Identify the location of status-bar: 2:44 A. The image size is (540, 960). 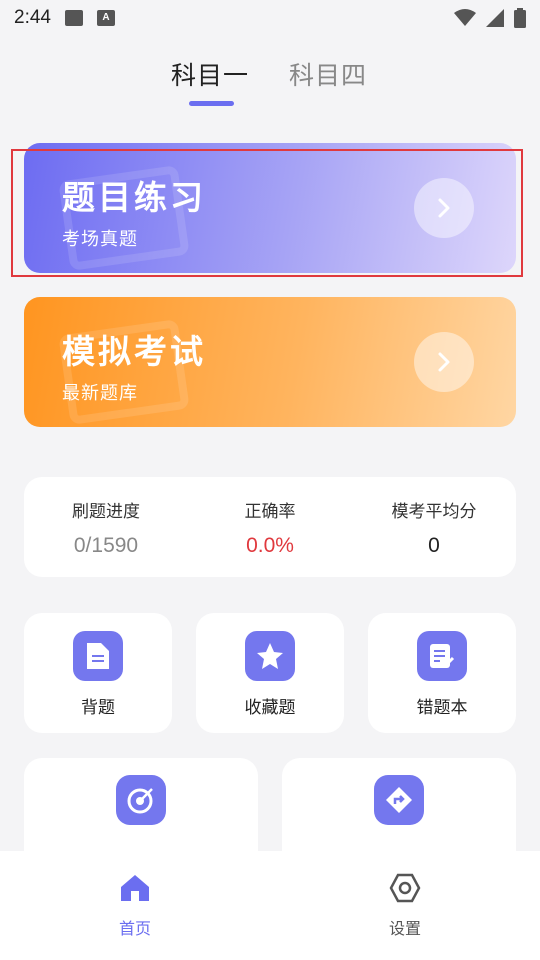
(270, 18).